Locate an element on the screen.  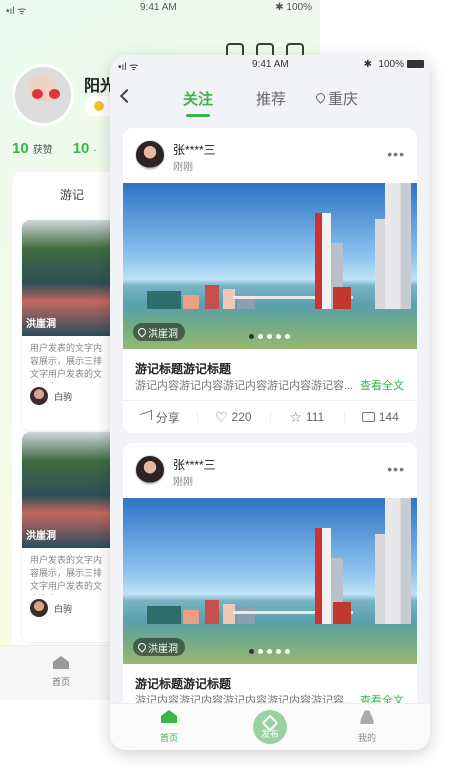
battery-text: 100% is located at coordinates (391, 64).